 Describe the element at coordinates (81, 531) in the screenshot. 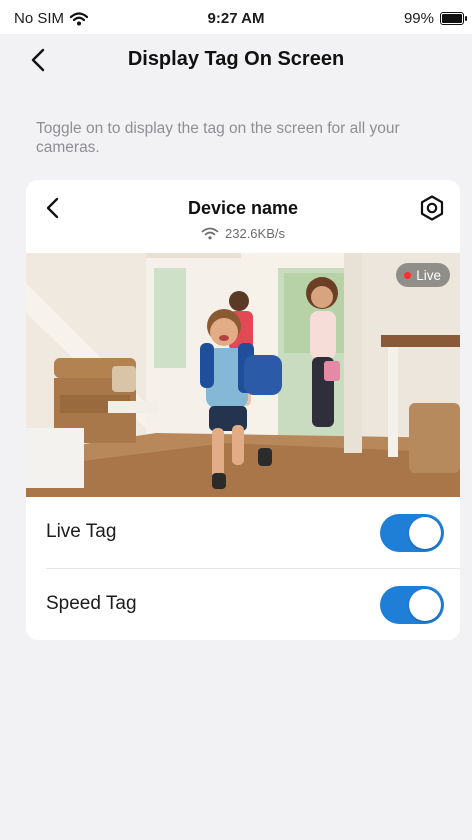

I see `live-tag-label: Live Tag` at that location.